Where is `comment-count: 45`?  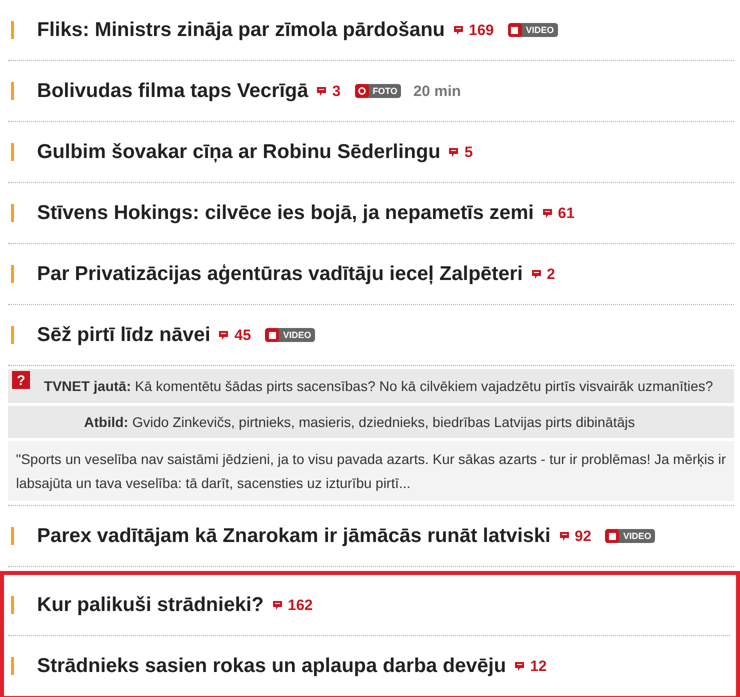
comment-count: 45 is located at coordinates (235, 335).